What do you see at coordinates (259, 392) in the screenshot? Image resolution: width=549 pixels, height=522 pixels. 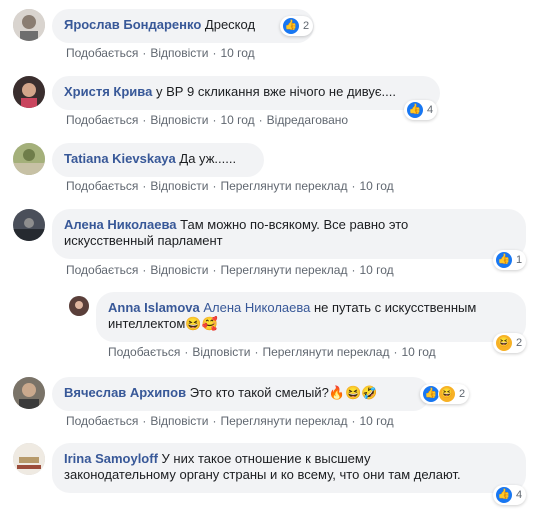 I see `comment-text: Это кто такой смелый?` at bounding box center [259, 392].